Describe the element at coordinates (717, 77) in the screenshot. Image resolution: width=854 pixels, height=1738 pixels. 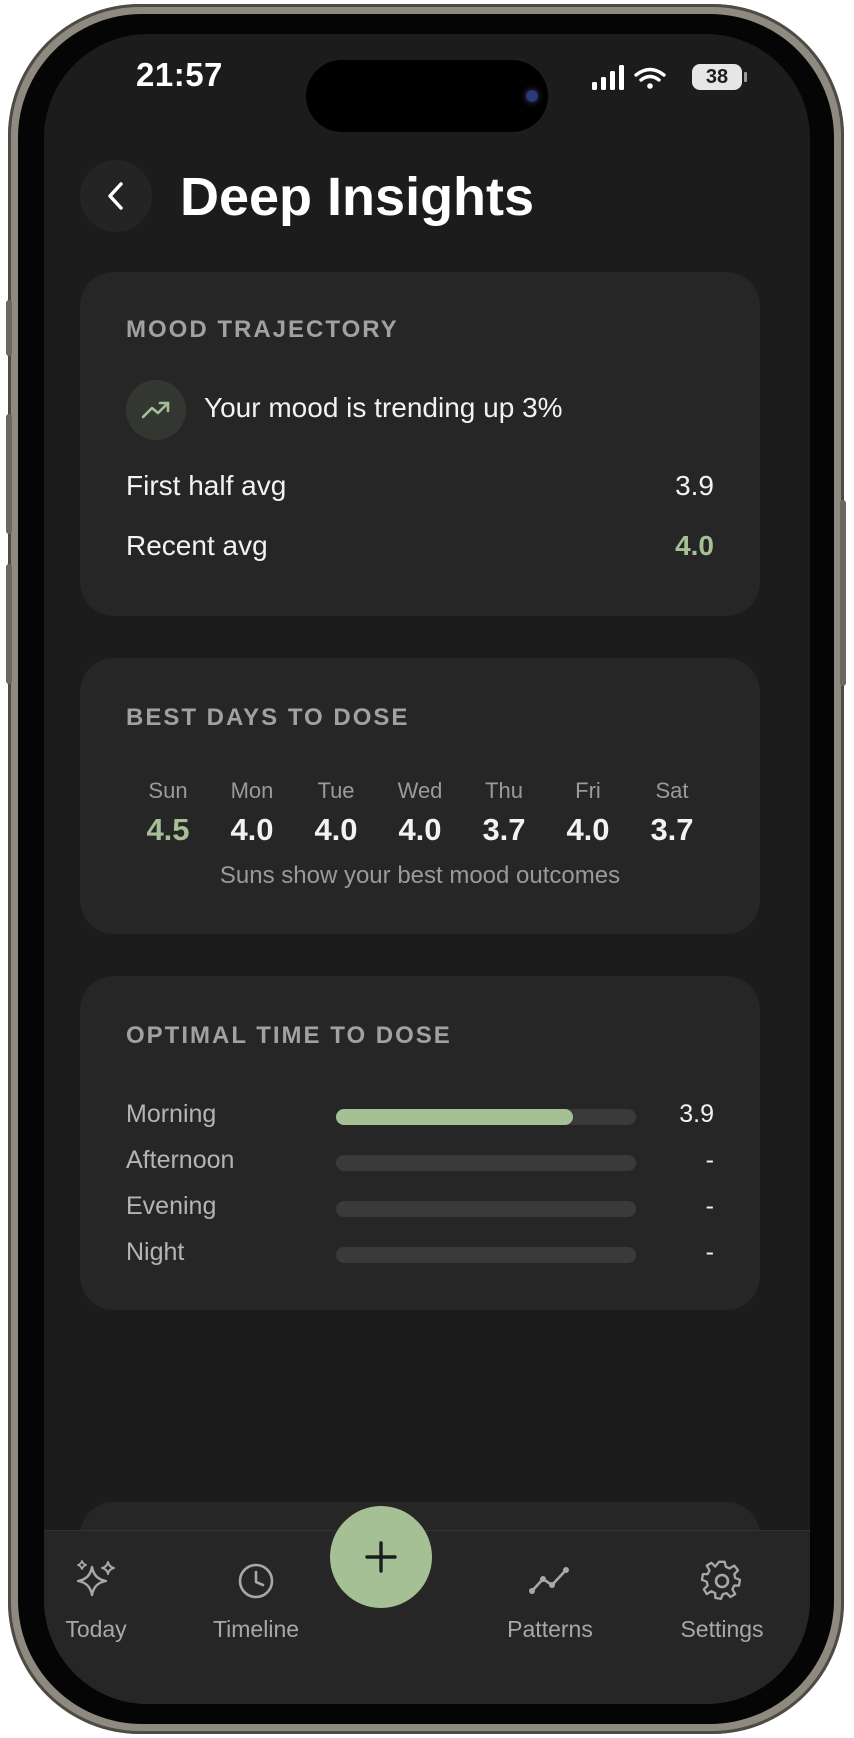
I see `battery-indicator: 38` at that location.